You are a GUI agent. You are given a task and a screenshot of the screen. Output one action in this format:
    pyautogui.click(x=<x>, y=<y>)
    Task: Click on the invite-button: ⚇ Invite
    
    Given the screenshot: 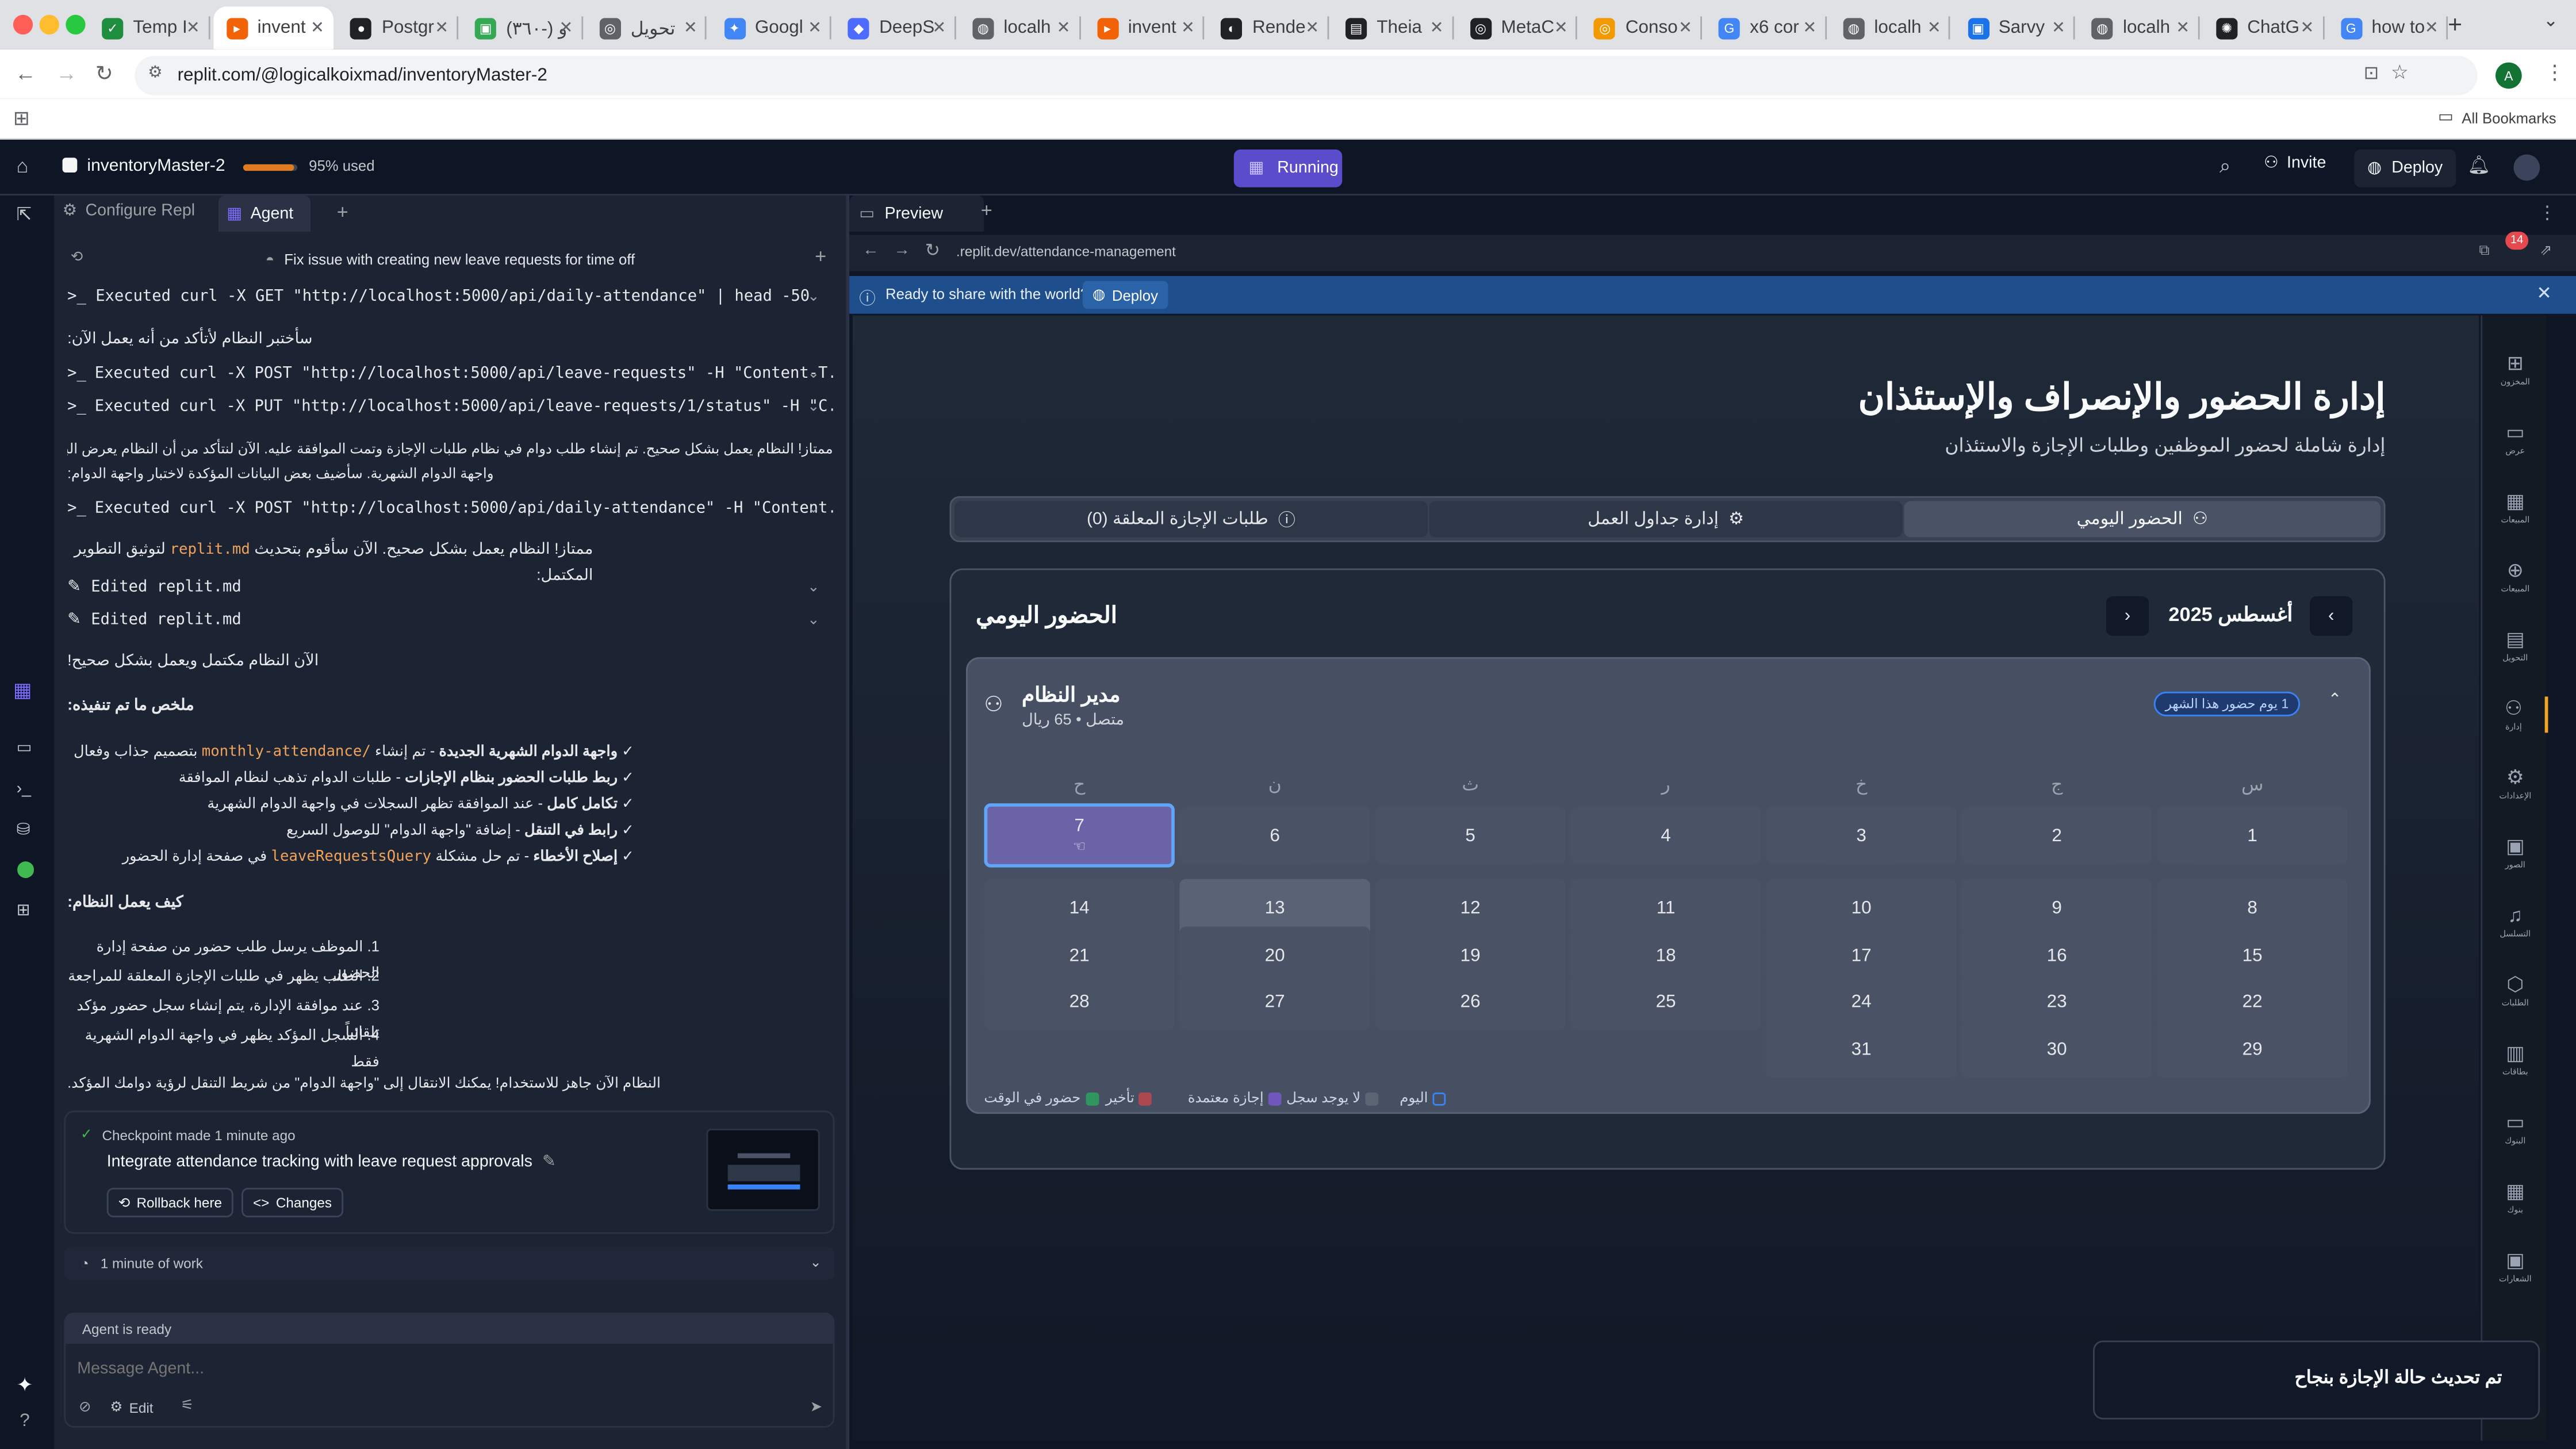 What is the action you would take?
    pyautogui.click(x=2295, y=163)
    